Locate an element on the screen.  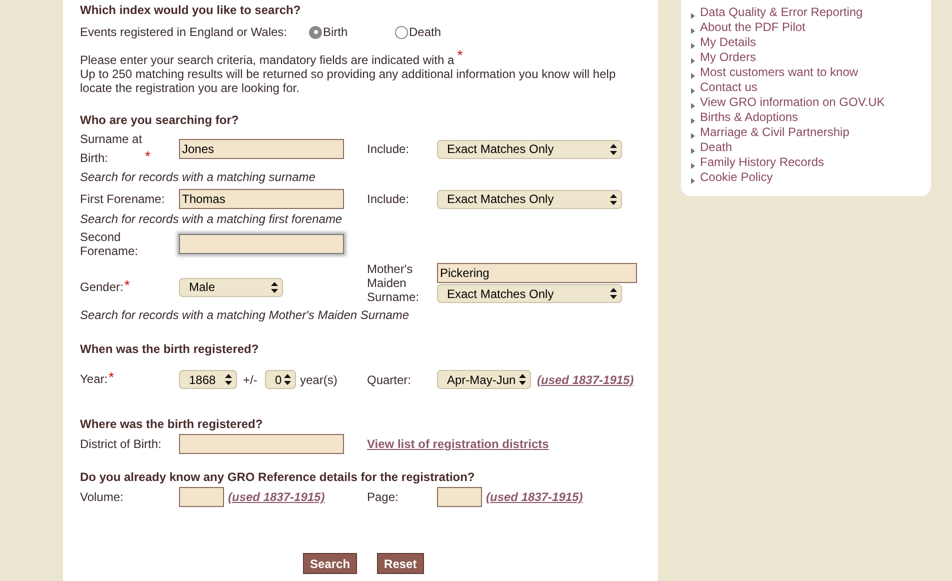
field-hint: Search for records with a matching first forename is located at coordinates (212, 219).